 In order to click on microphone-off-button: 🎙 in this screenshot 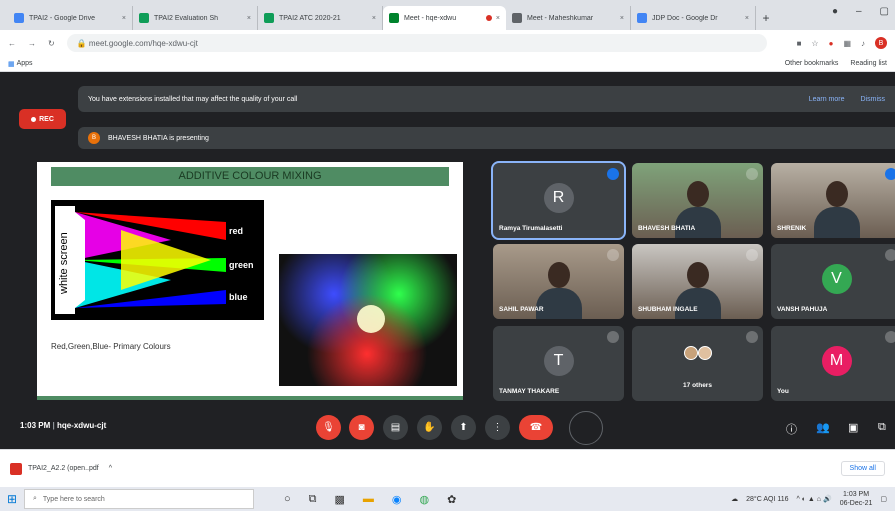, I will do `click(328, 427)`.